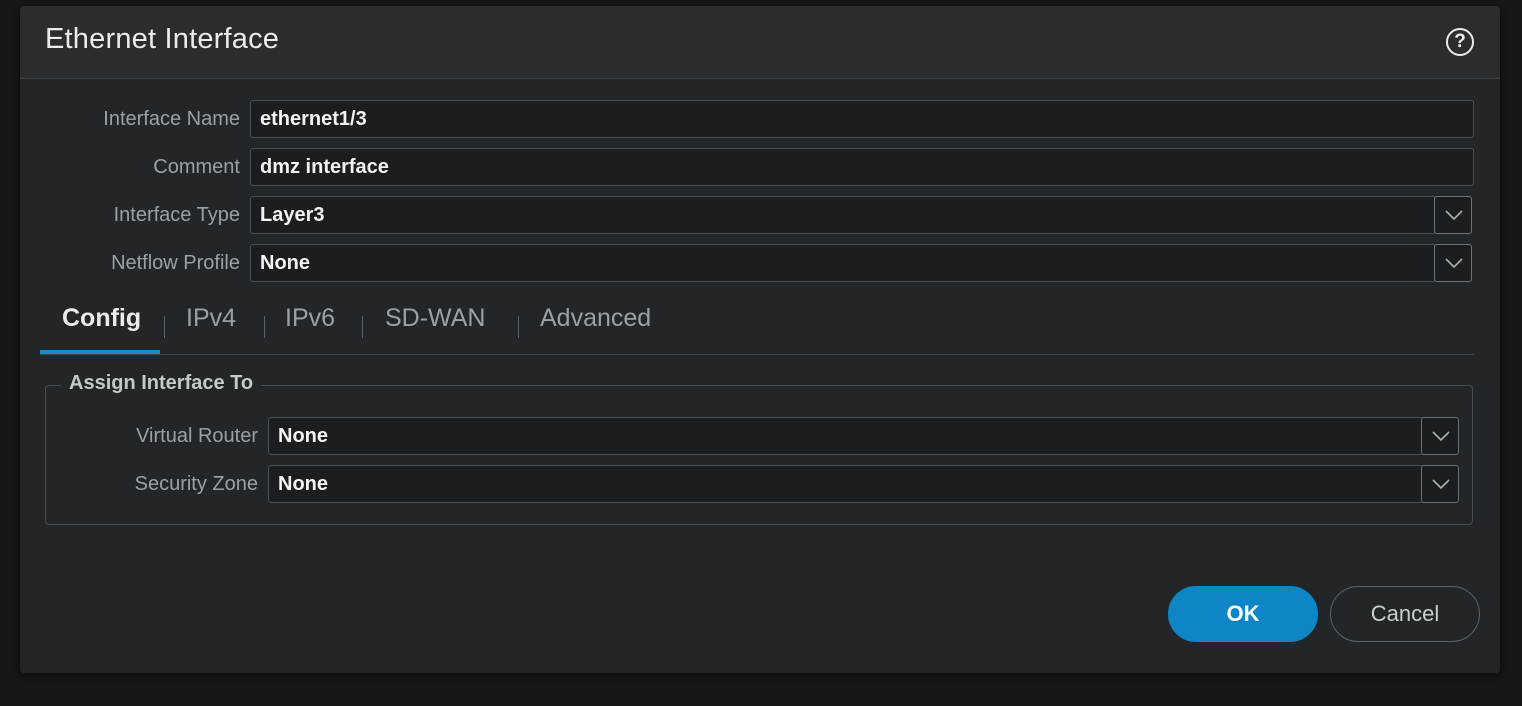  I want to click on comment-field: dmz interface, so click(862, 167).